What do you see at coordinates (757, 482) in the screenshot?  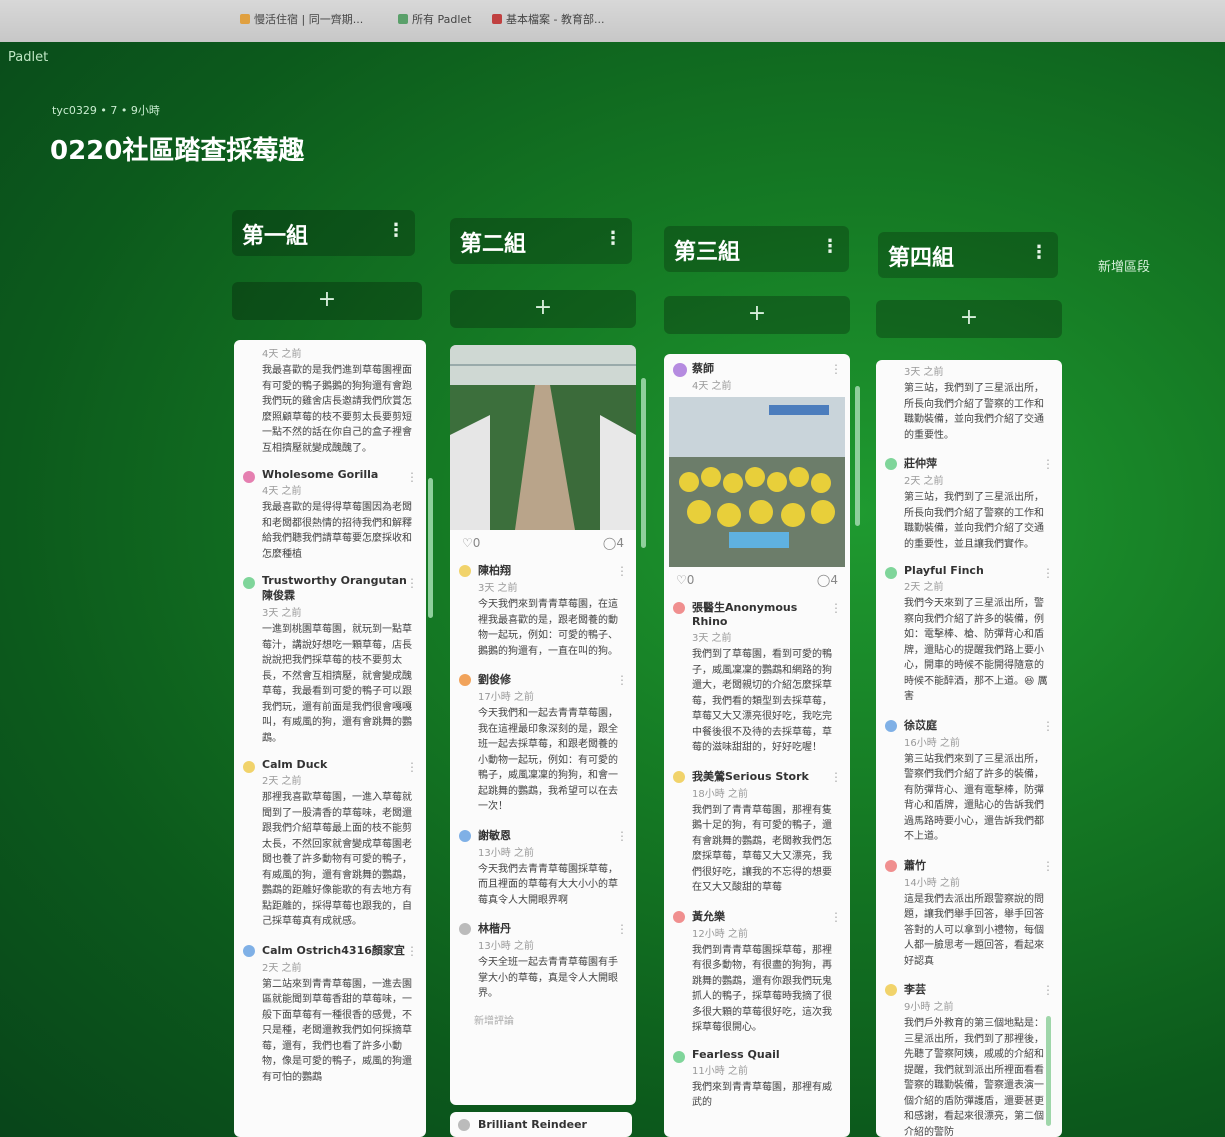 I see `group-photo` at bounding box center [757, 482].